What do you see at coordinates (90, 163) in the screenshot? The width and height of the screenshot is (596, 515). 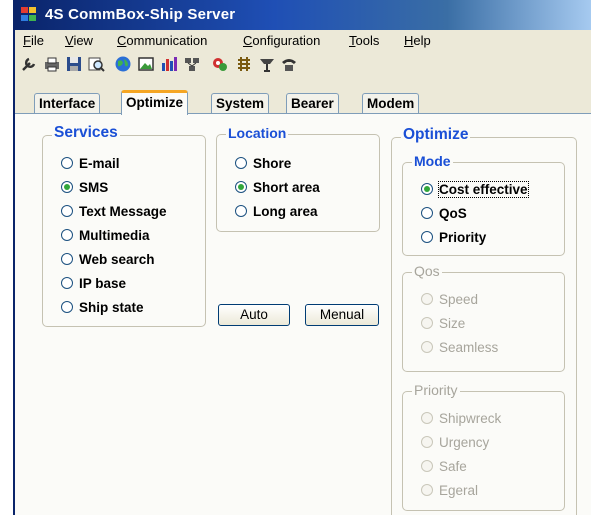 I see `radio-email: E-mail` at bounding box center [90, 163].